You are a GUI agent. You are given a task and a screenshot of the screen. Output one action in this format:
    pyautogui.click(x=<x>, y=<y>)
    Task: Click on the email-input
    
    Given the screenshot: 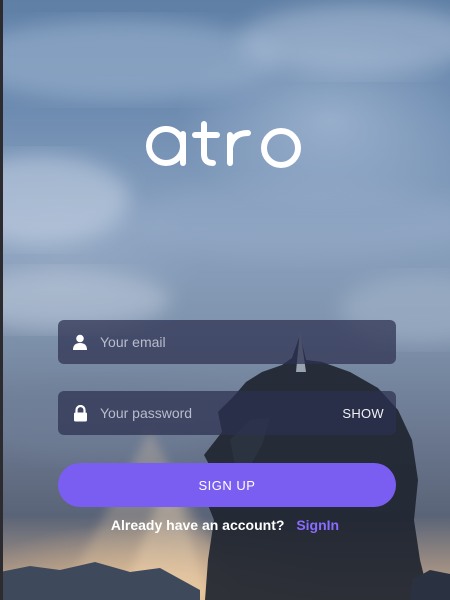 What is the action you would take?
    pyautogui.click(x=248, y=342)
    